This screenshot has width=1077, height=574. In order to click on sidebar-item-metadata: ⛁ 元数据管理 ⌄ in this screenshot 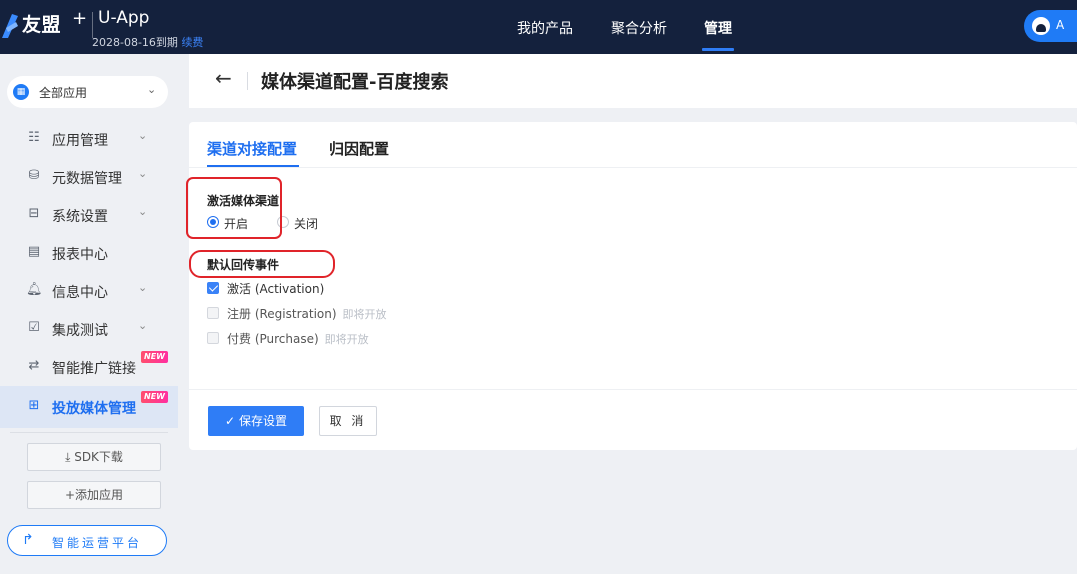, I will do `click(89, 177)`.